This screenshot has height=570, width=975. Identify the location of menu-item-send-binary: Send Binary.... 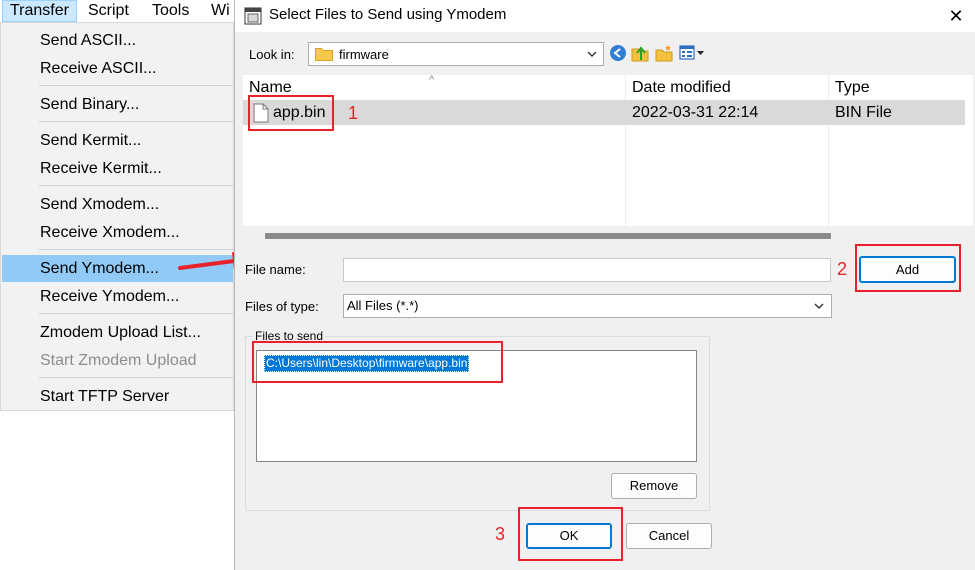
(117, 104).